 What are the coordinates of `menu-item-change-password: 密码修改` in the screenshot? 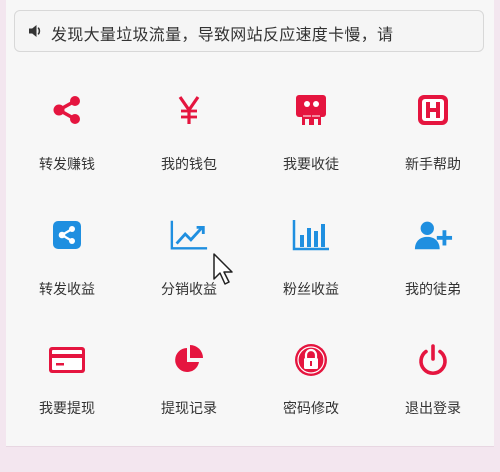 It's located at (311, 380).